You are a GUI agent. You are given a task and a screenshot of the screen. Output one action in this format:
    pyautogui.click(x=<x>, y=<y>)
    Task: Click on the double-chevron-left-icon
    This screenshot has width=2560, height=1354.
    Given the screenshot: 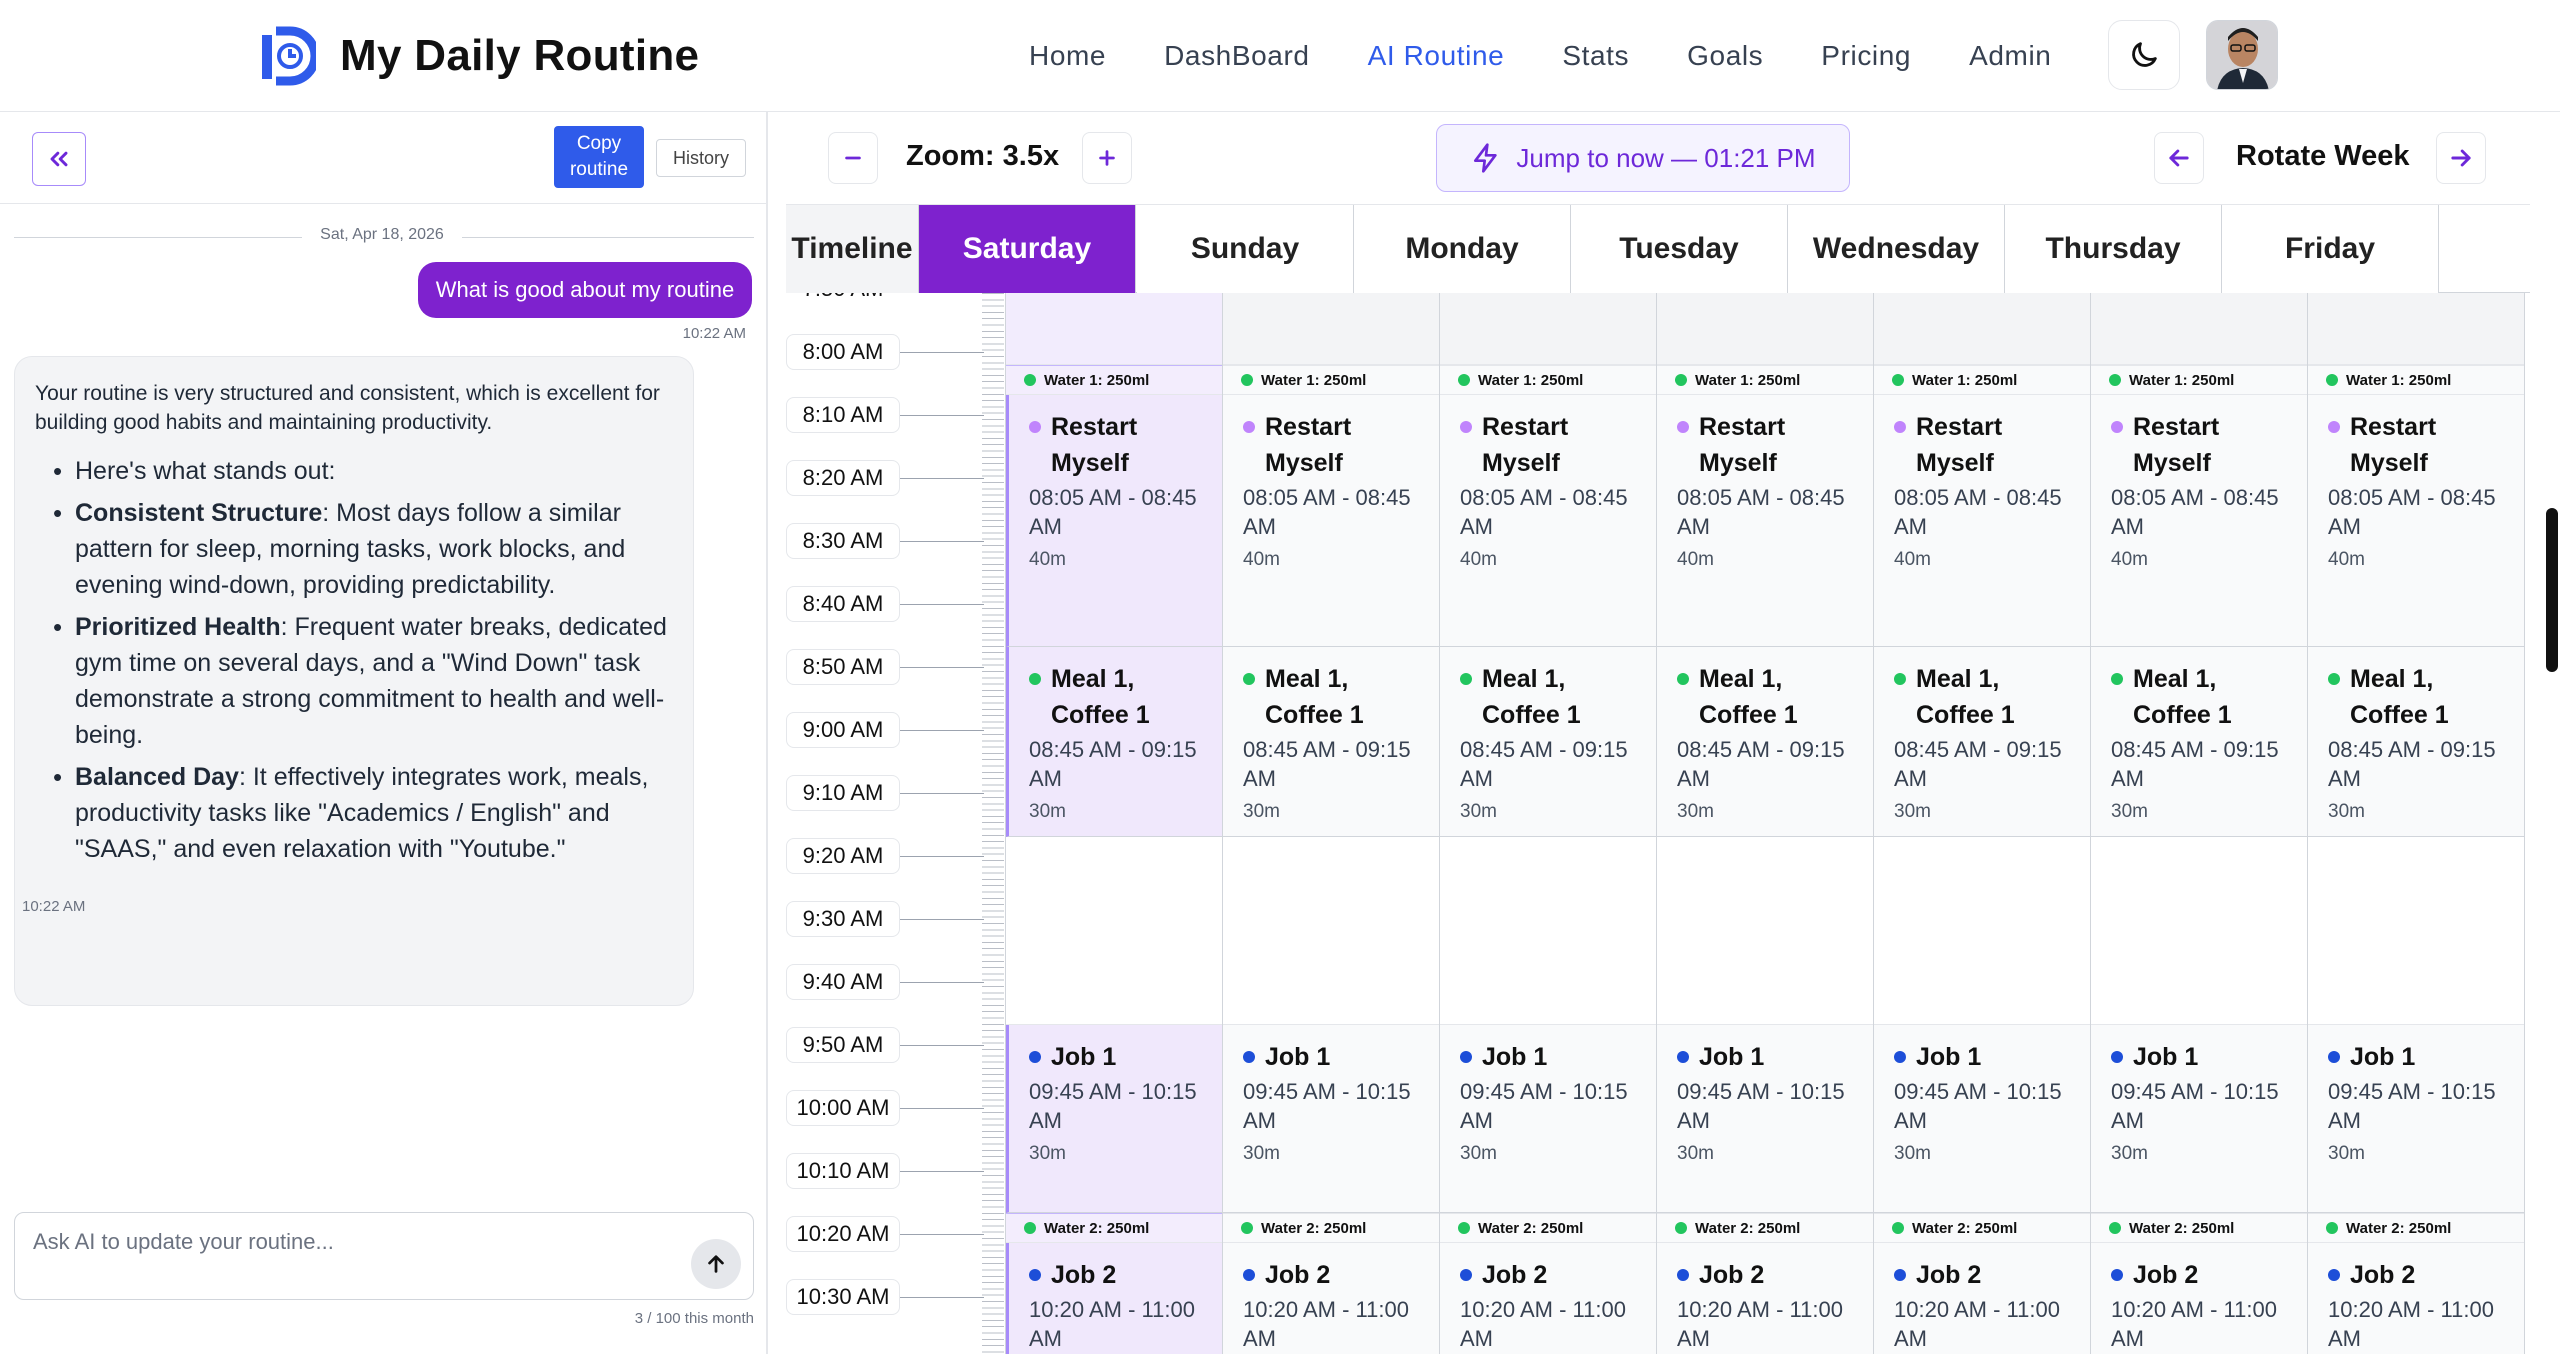 What is the action you would take?
    pyautogui.click(x=59, y=159)
    